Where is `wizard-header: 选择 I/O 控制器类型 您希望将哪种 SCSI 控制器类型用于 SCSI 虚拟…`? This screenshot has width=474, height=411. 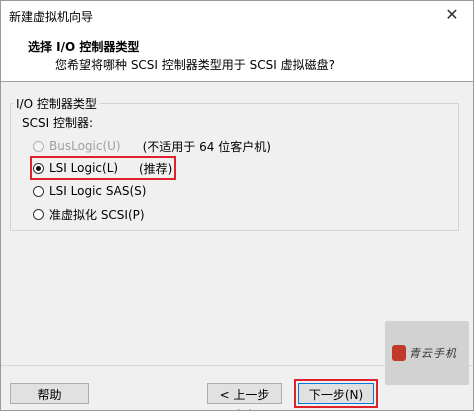 wizard-header: 选择 I/O 控制器类型 您希望将哪种 SCSI 控制器类型用于 SCSI 虚拟… is located at coordinates (237, 56).